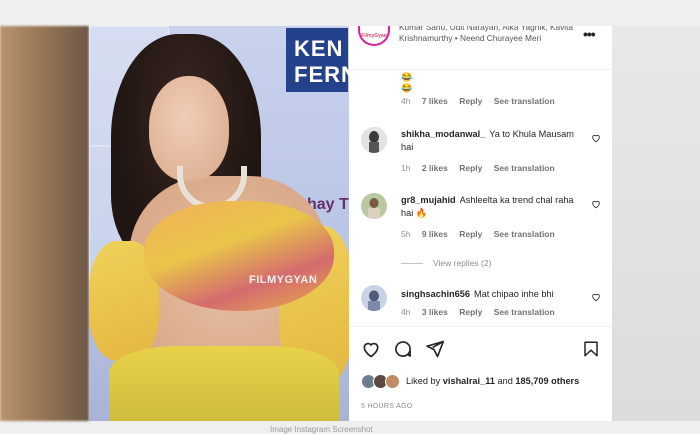  I want to click on audio-avatar: FilmyGyan, so click(374, 36).